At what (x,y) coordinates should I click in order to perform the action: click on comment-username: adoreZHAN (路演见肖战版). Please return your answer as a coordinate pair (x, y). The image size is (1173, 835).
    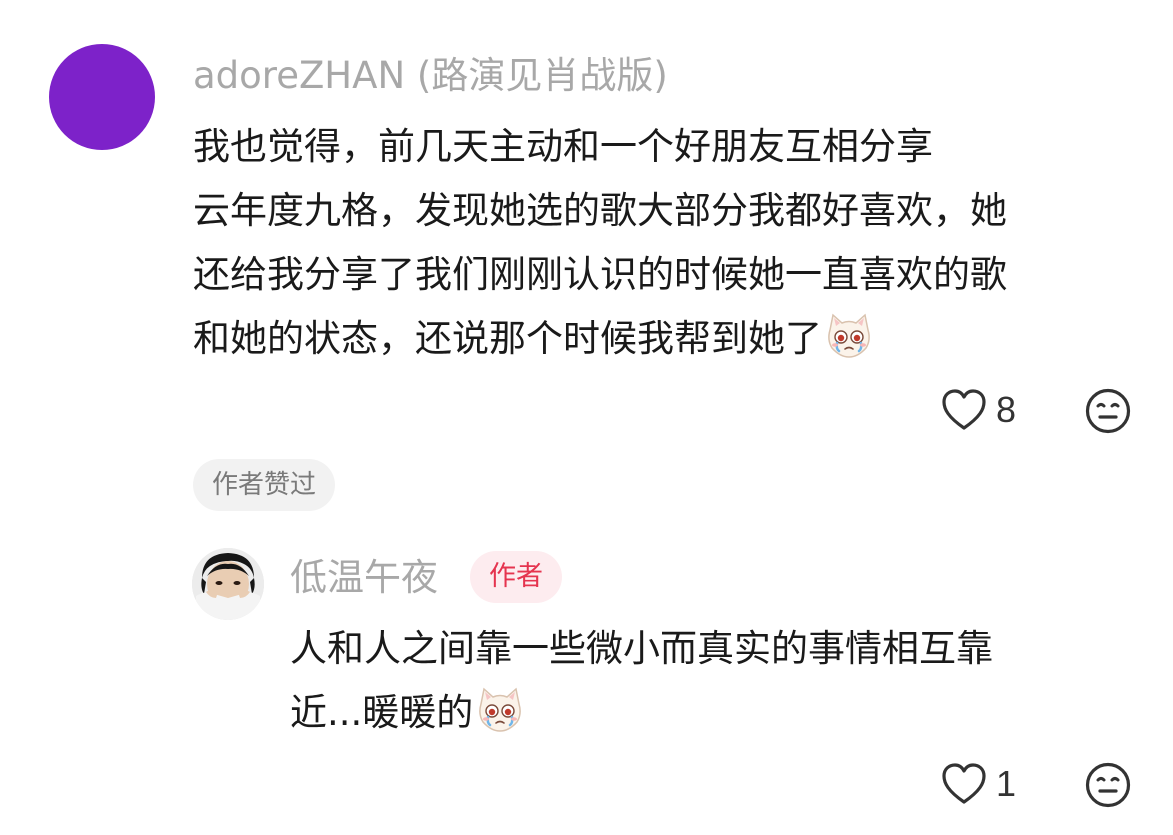
    Looking at the image, I should click on (430, 76).